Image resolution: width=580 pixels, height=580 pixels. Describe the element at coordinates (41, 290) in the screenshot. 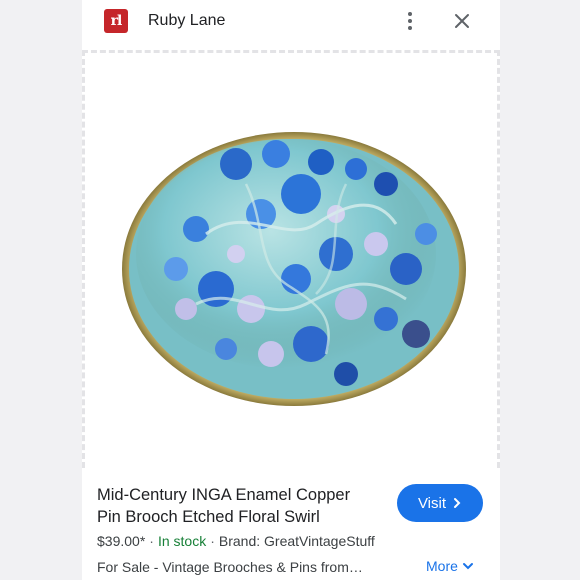

I see `background-left` at that location.